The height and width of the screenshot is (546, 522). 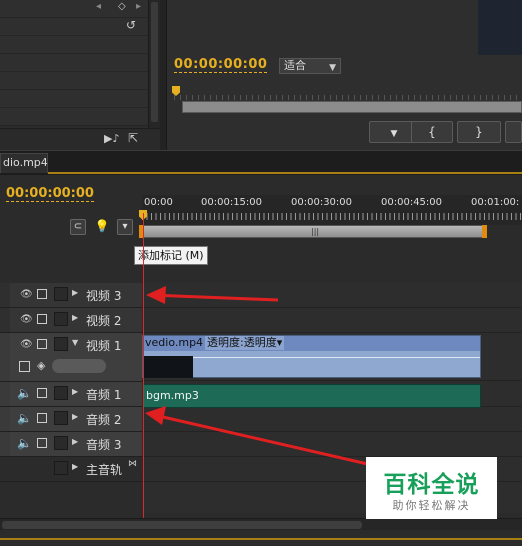 I want to click on track-name: 音频 2, so click(x=104, y=420).